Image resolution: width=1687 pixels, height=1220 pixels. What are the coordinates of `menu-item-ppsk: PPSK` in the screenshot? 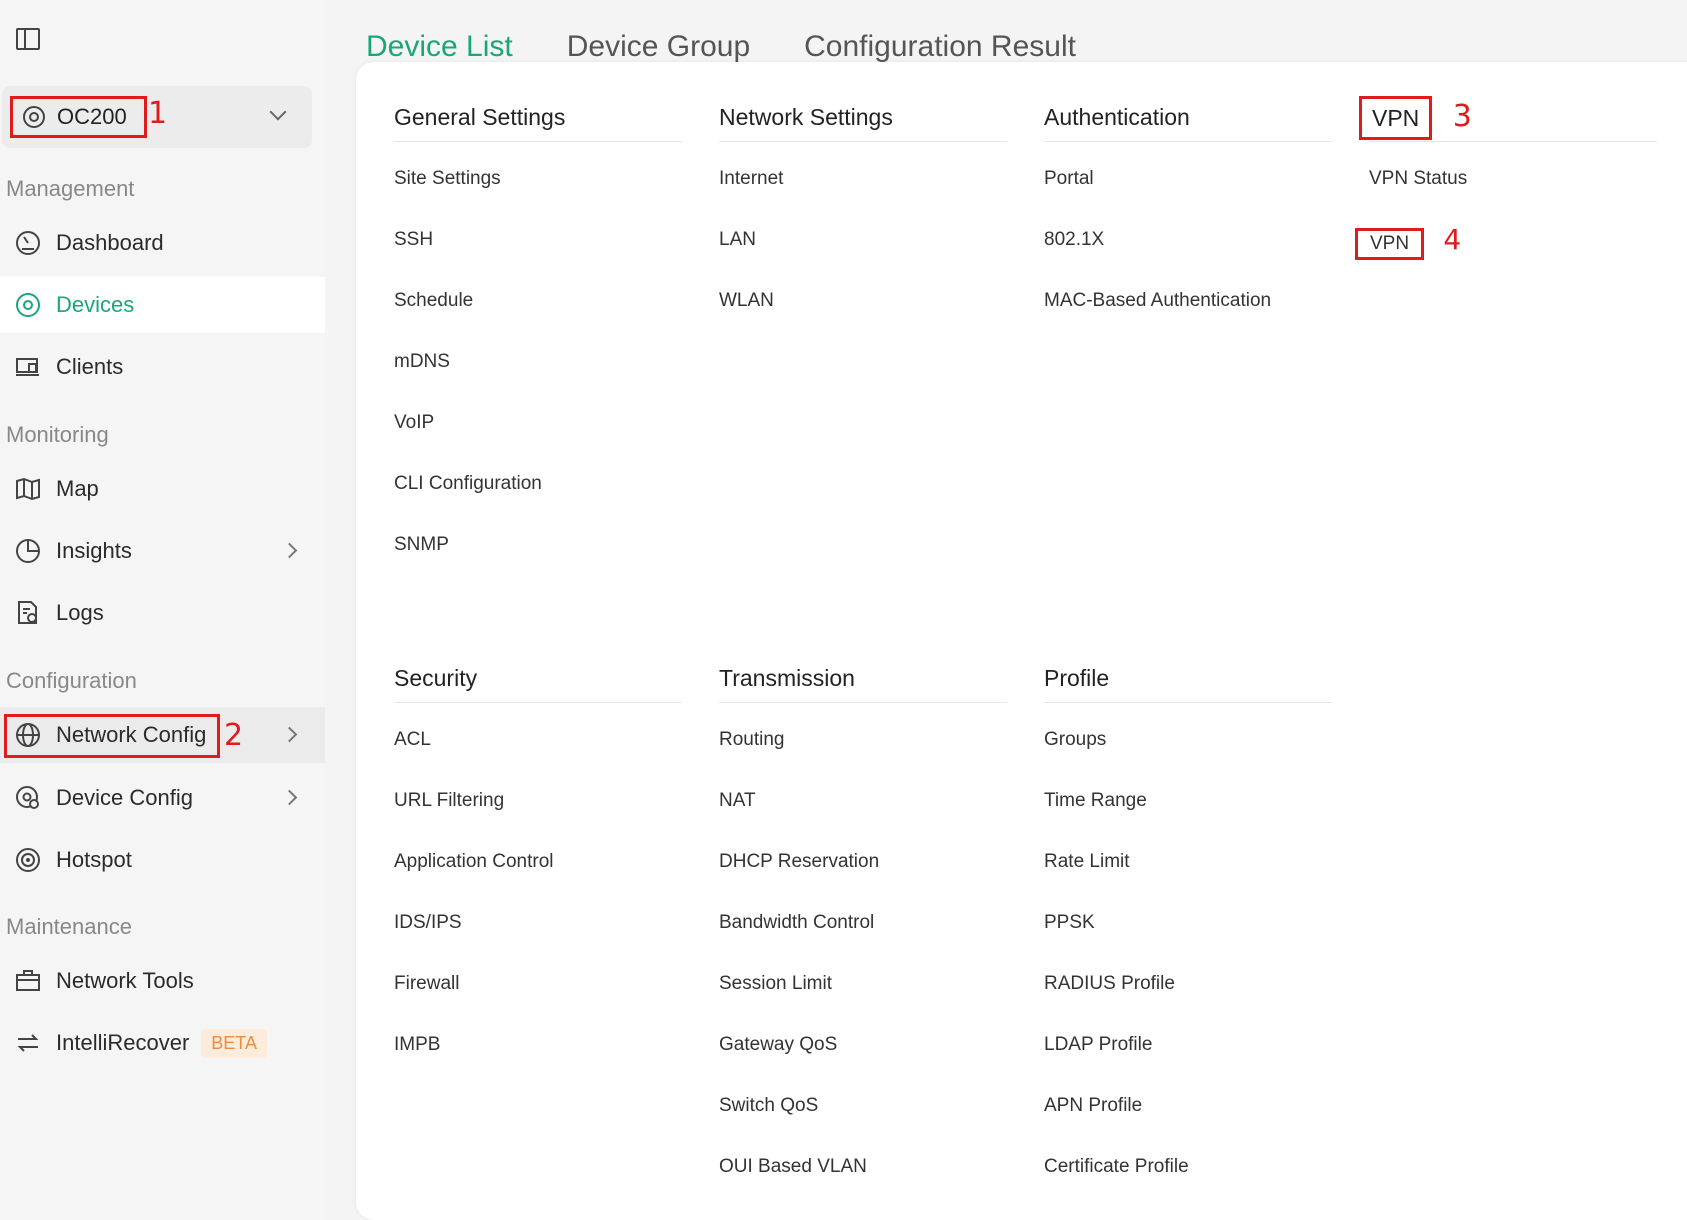 It's located at (1188, 922).